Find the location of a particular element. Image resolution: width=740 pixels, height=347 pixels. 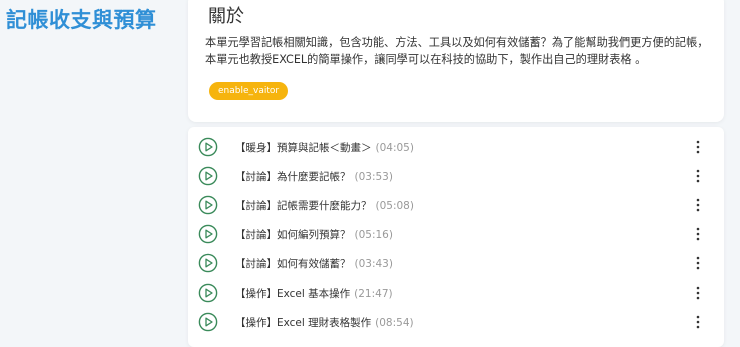

lesson-item: 【討論】如何有效儲蓄？ (03:43) is located at coordinates (456, 263).